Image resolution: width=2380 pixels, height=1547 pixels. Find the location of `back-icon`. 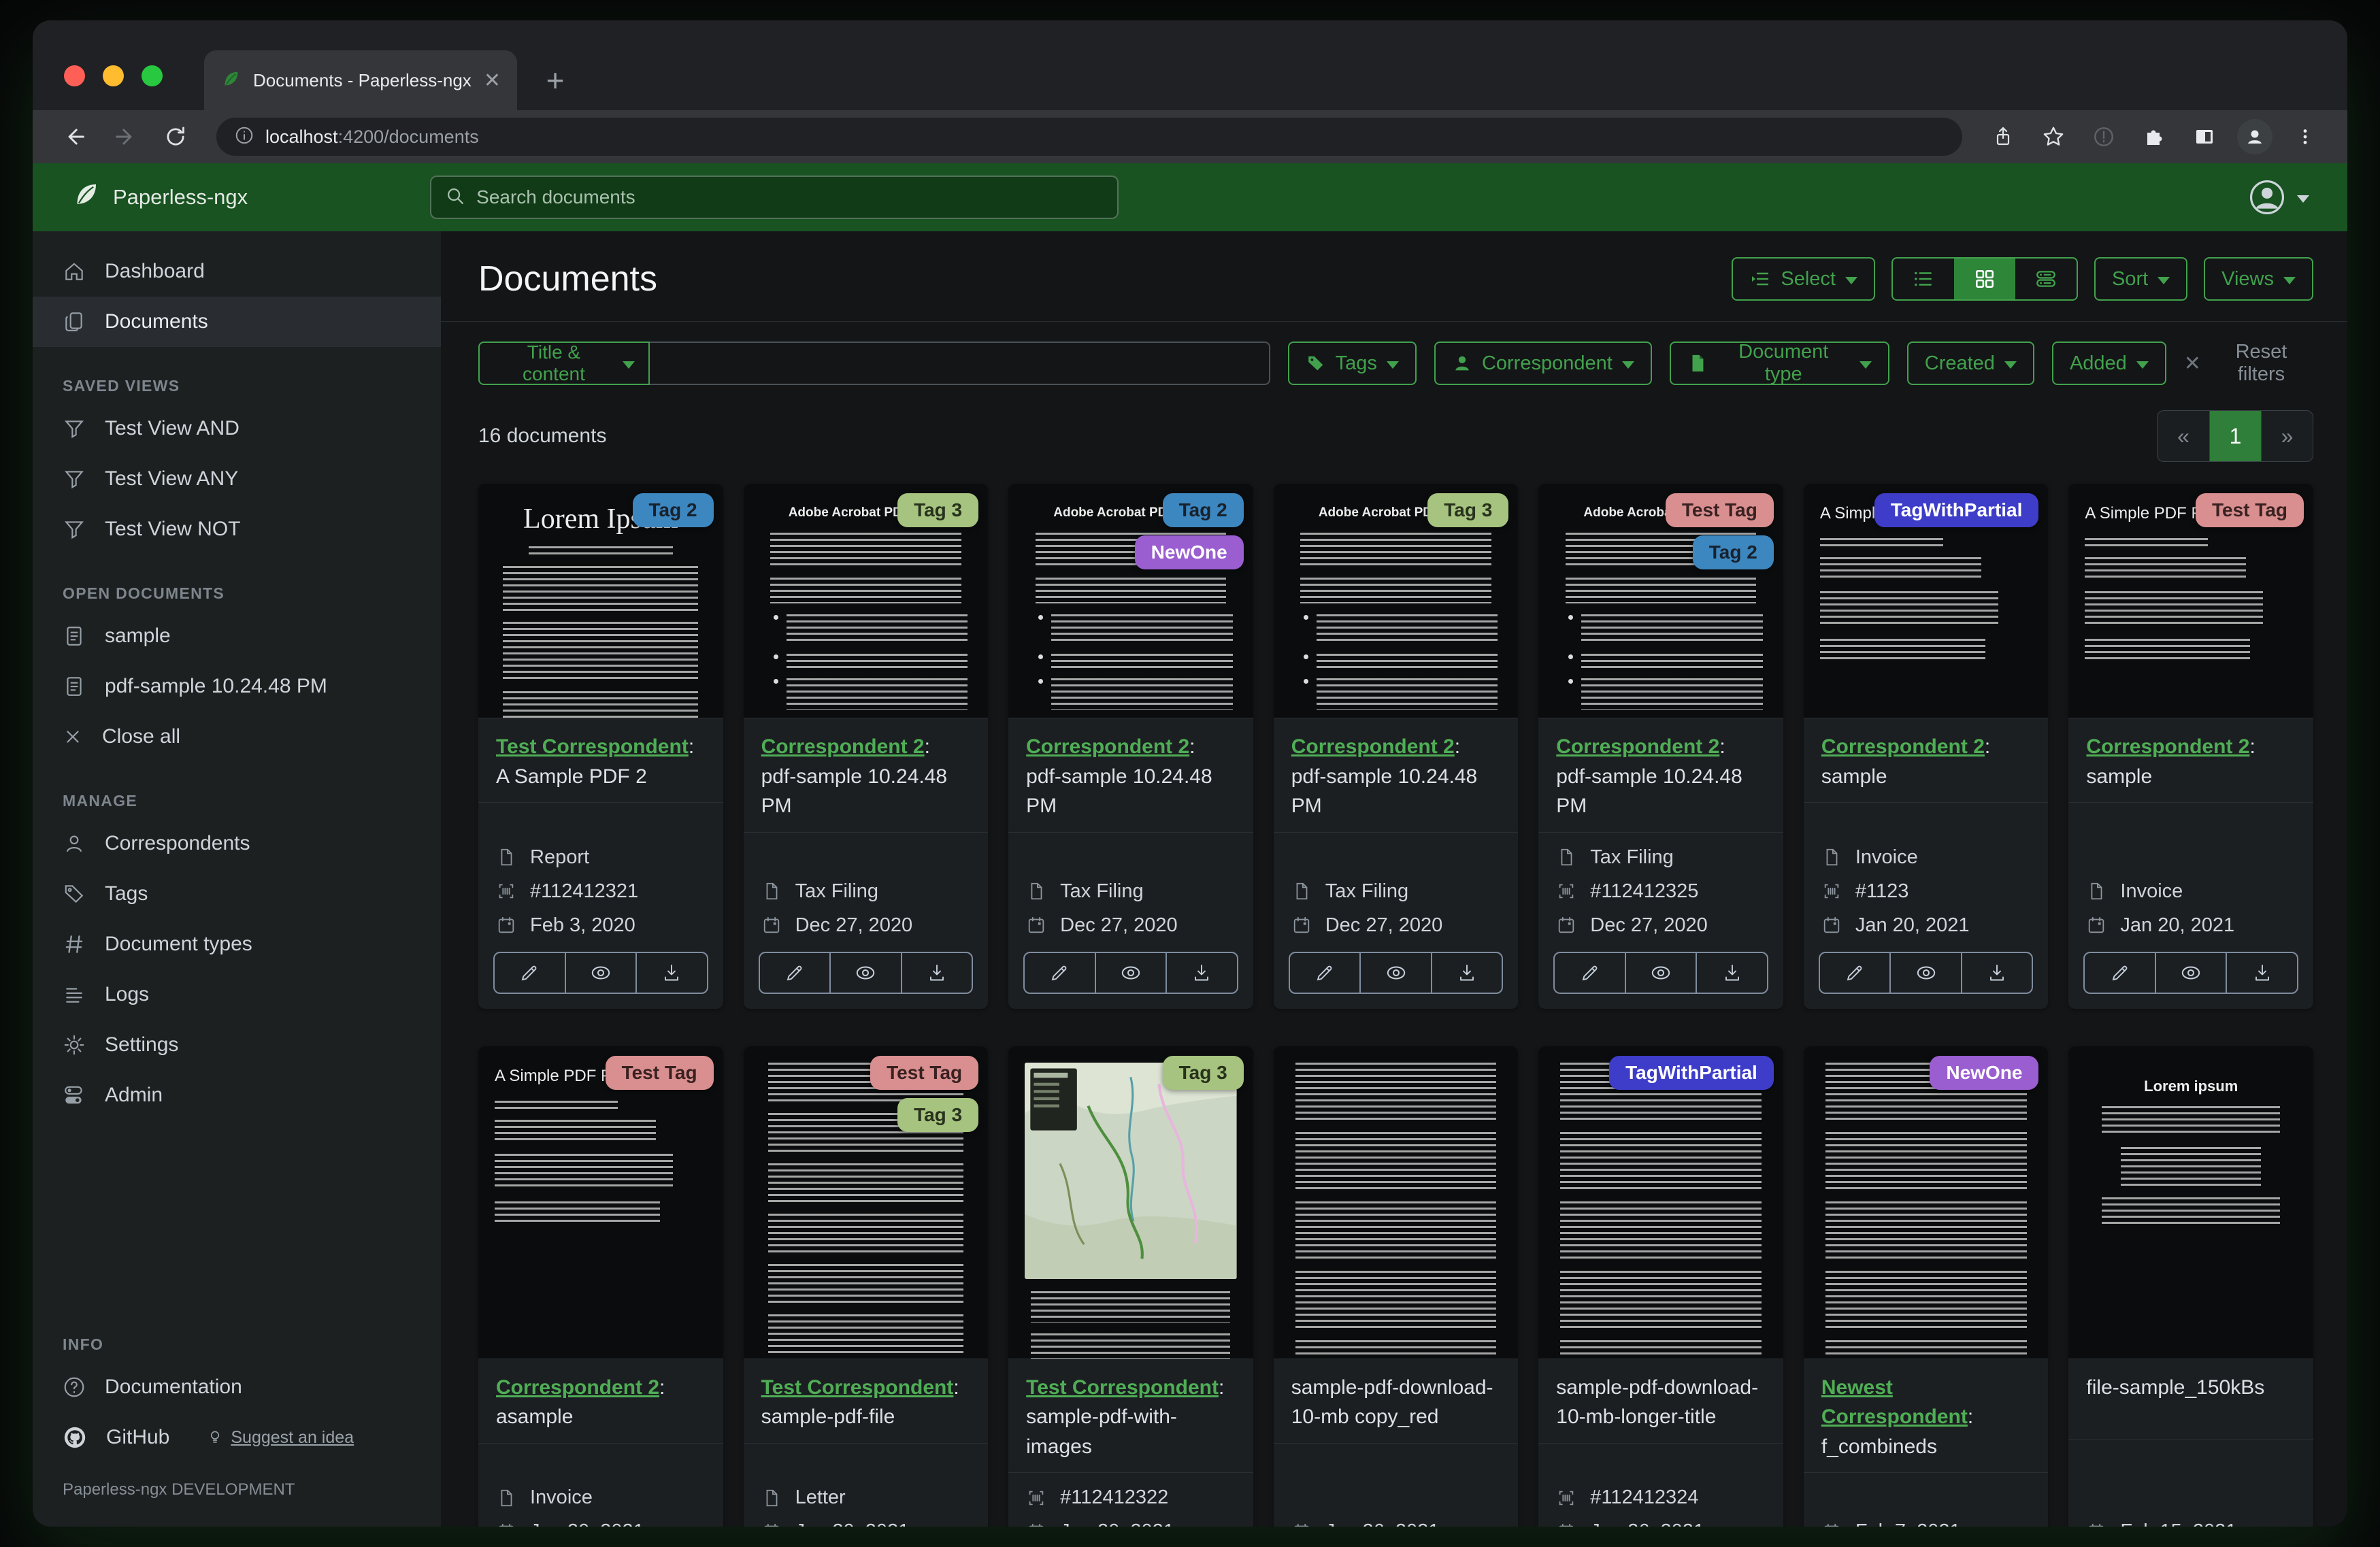

back-icon is located at coordinates (75, 137).